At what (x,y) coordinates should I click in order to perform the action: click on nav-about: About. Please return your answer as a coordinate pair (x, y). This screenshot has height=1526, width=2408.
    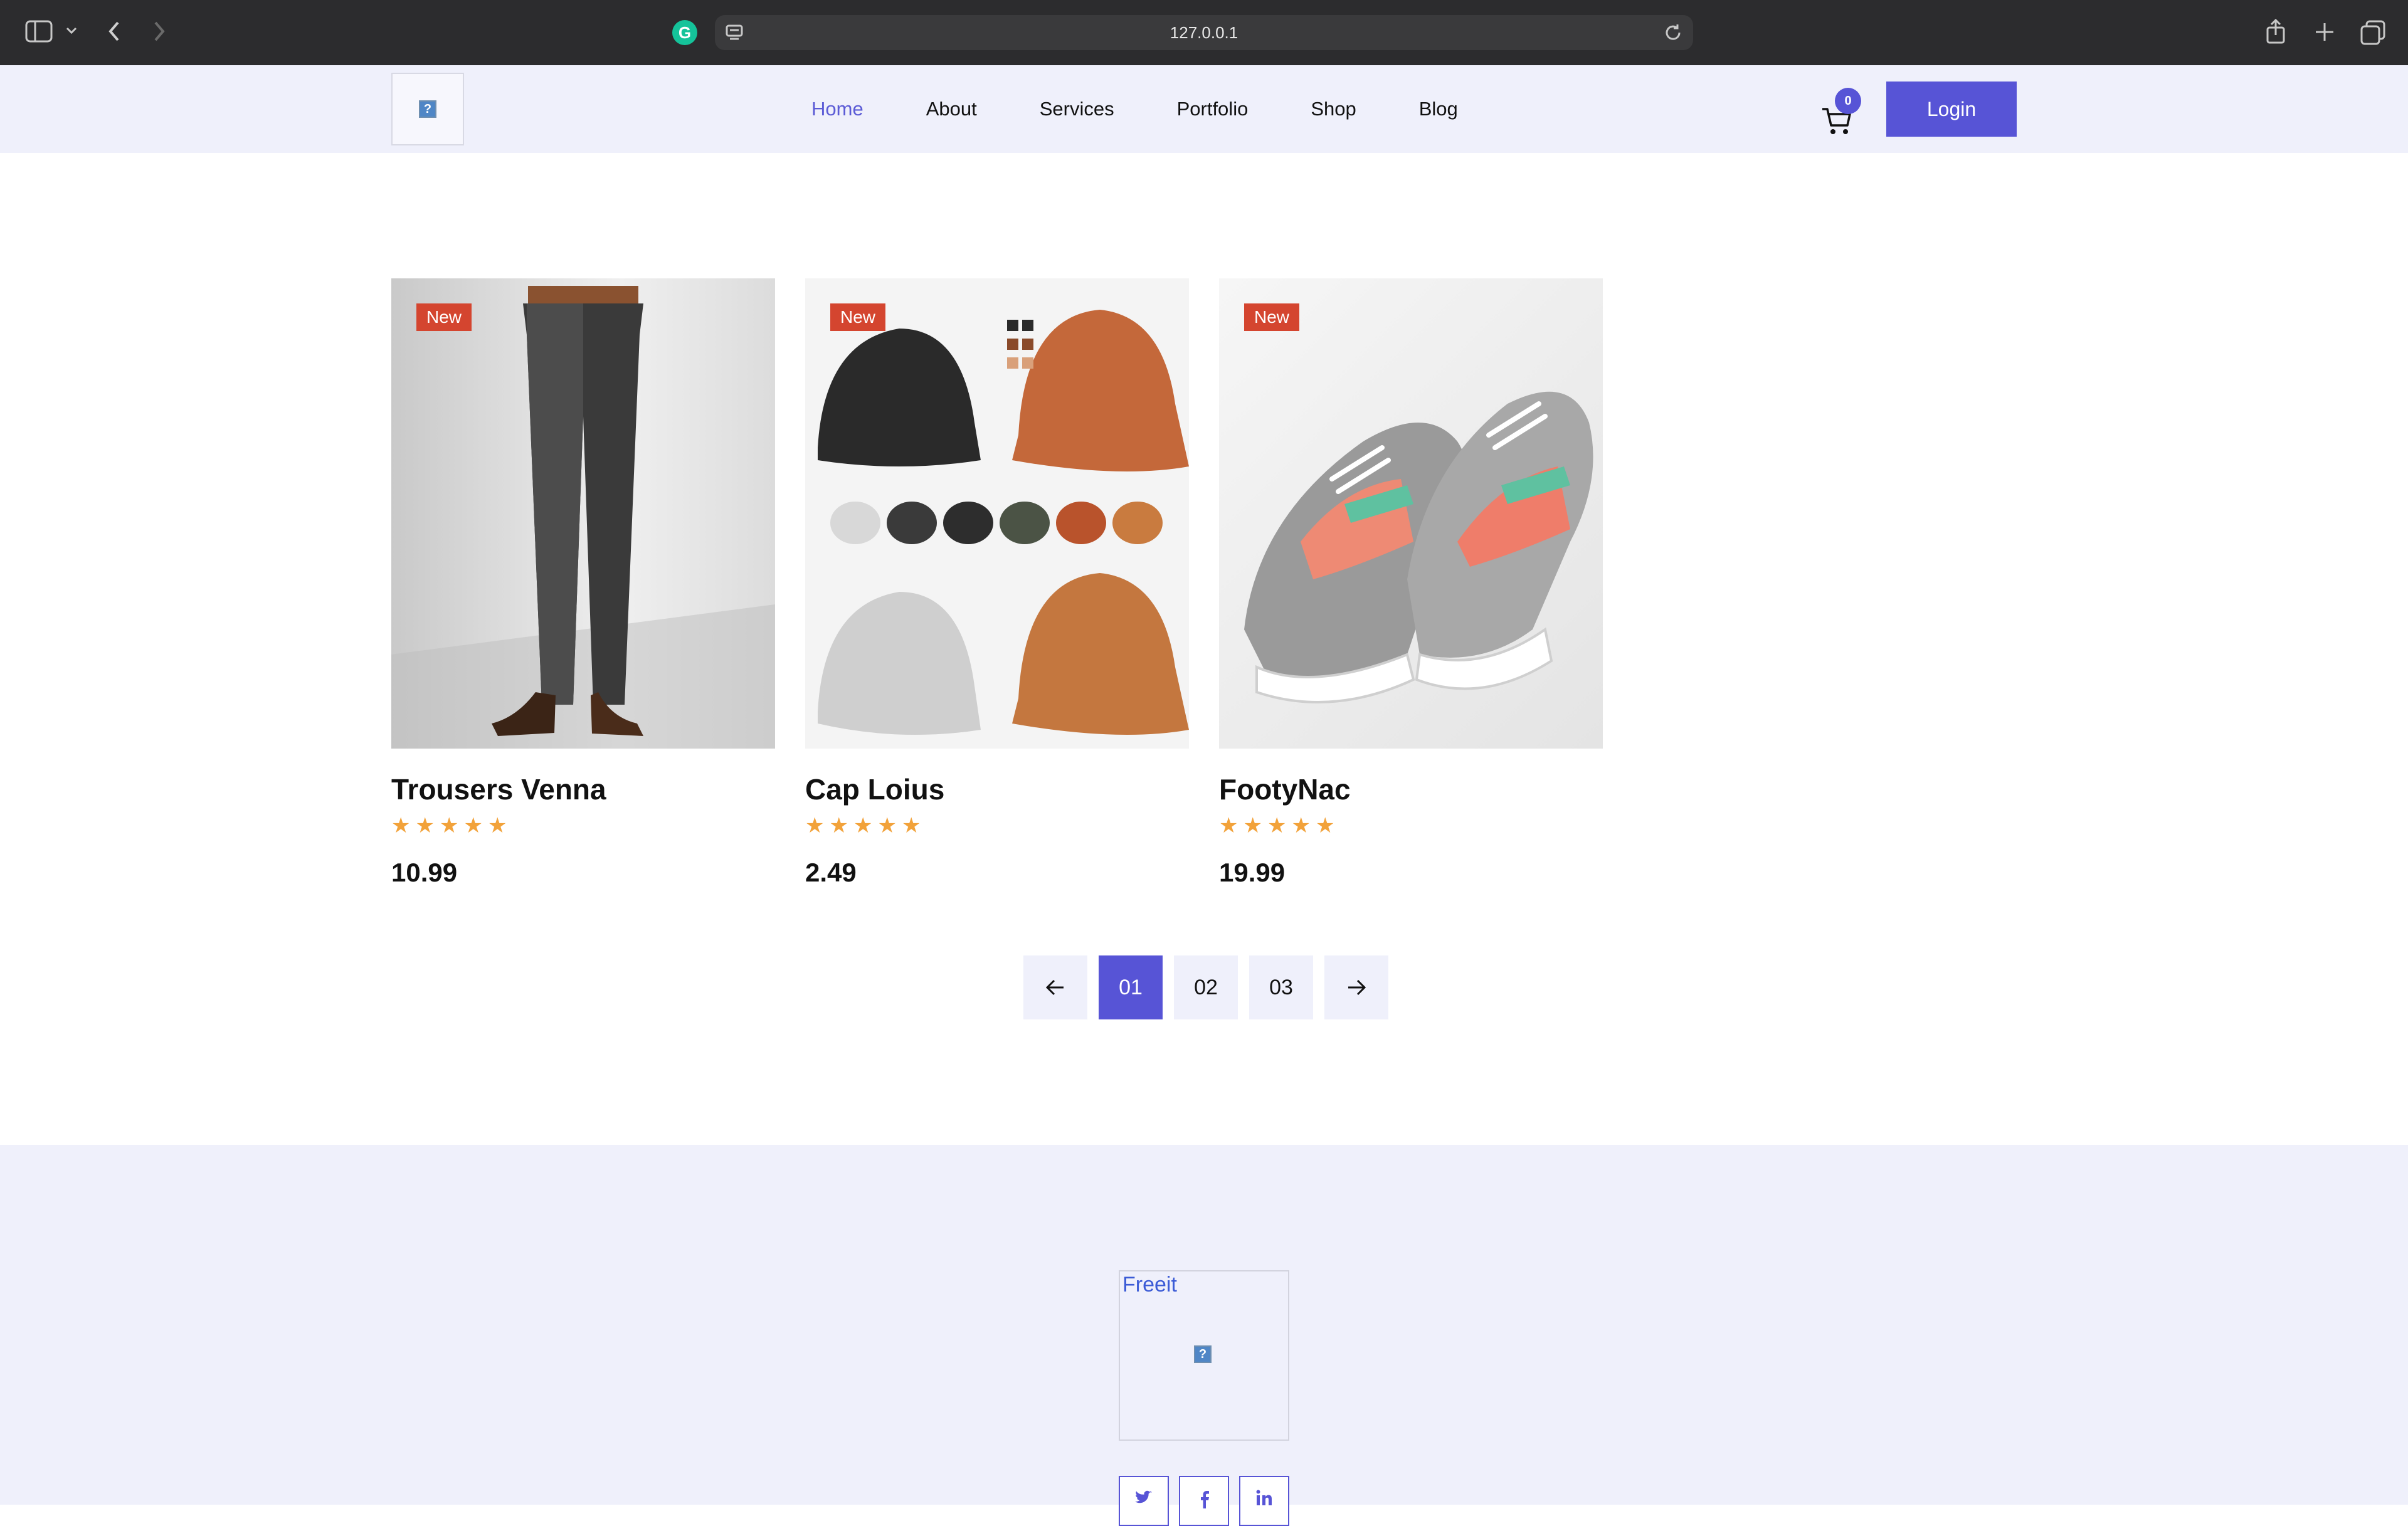
    Looking at the image, I should click on (951, 109).